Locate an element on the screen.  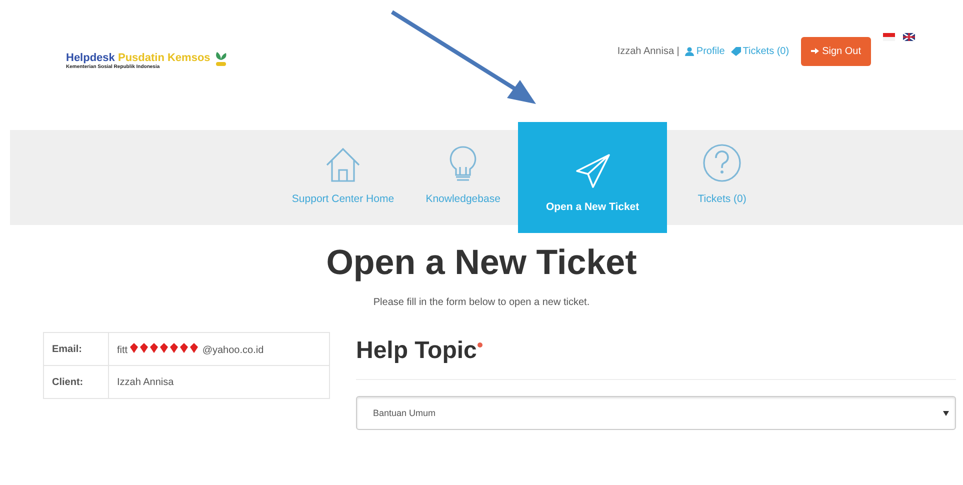
logo-title: Helpdesk Pusdatin Kemsos is located at coordinates (138, 58).